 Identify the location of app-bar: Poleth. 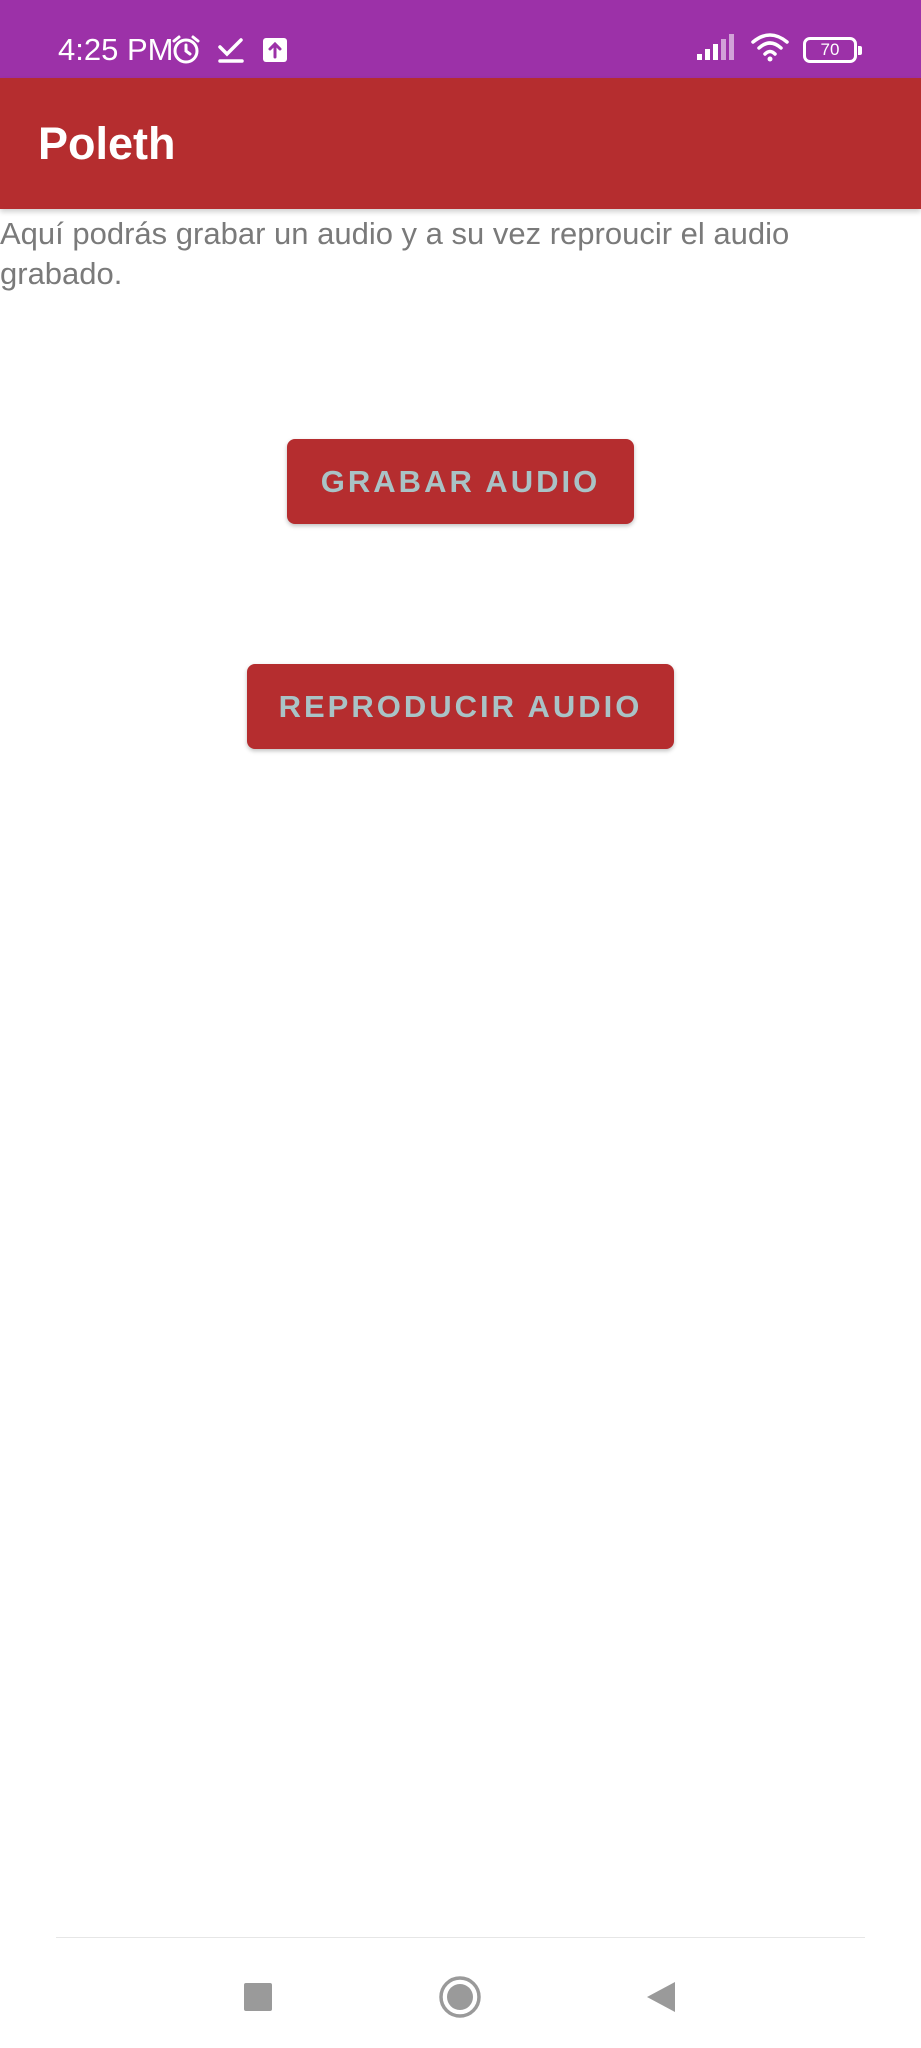
(460, 143).